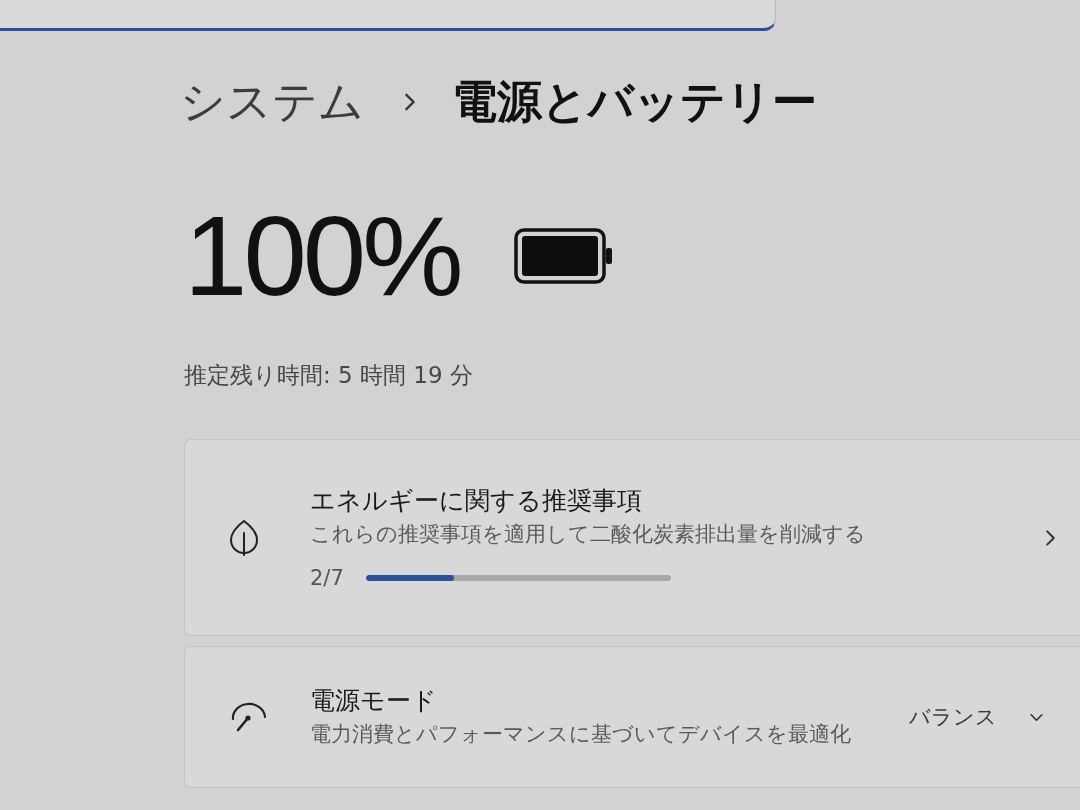 Image resolution: width=1080 pixels, height=810 pixels. What do you see at coordinates (563, 256) in the screenshot?
I see `battery-icon` at bounding box center [563, 256].